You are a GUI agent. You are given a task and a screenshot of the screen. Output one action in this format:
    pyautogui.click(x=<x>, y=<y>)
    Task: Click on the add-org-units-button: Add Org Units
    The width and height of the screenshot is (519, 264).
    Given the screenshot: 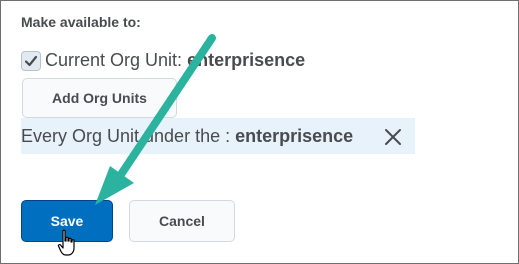 What is the action you would take?
    pyautogui.click(x=99, y=98)
    